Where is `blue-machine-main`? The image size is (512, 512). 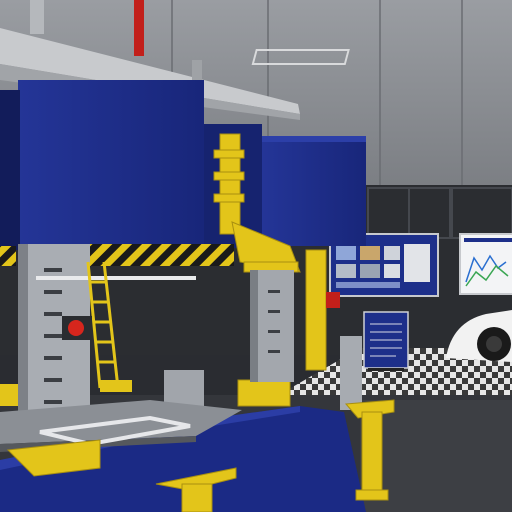 blue-machine-main is located at coordinates (111, 164).